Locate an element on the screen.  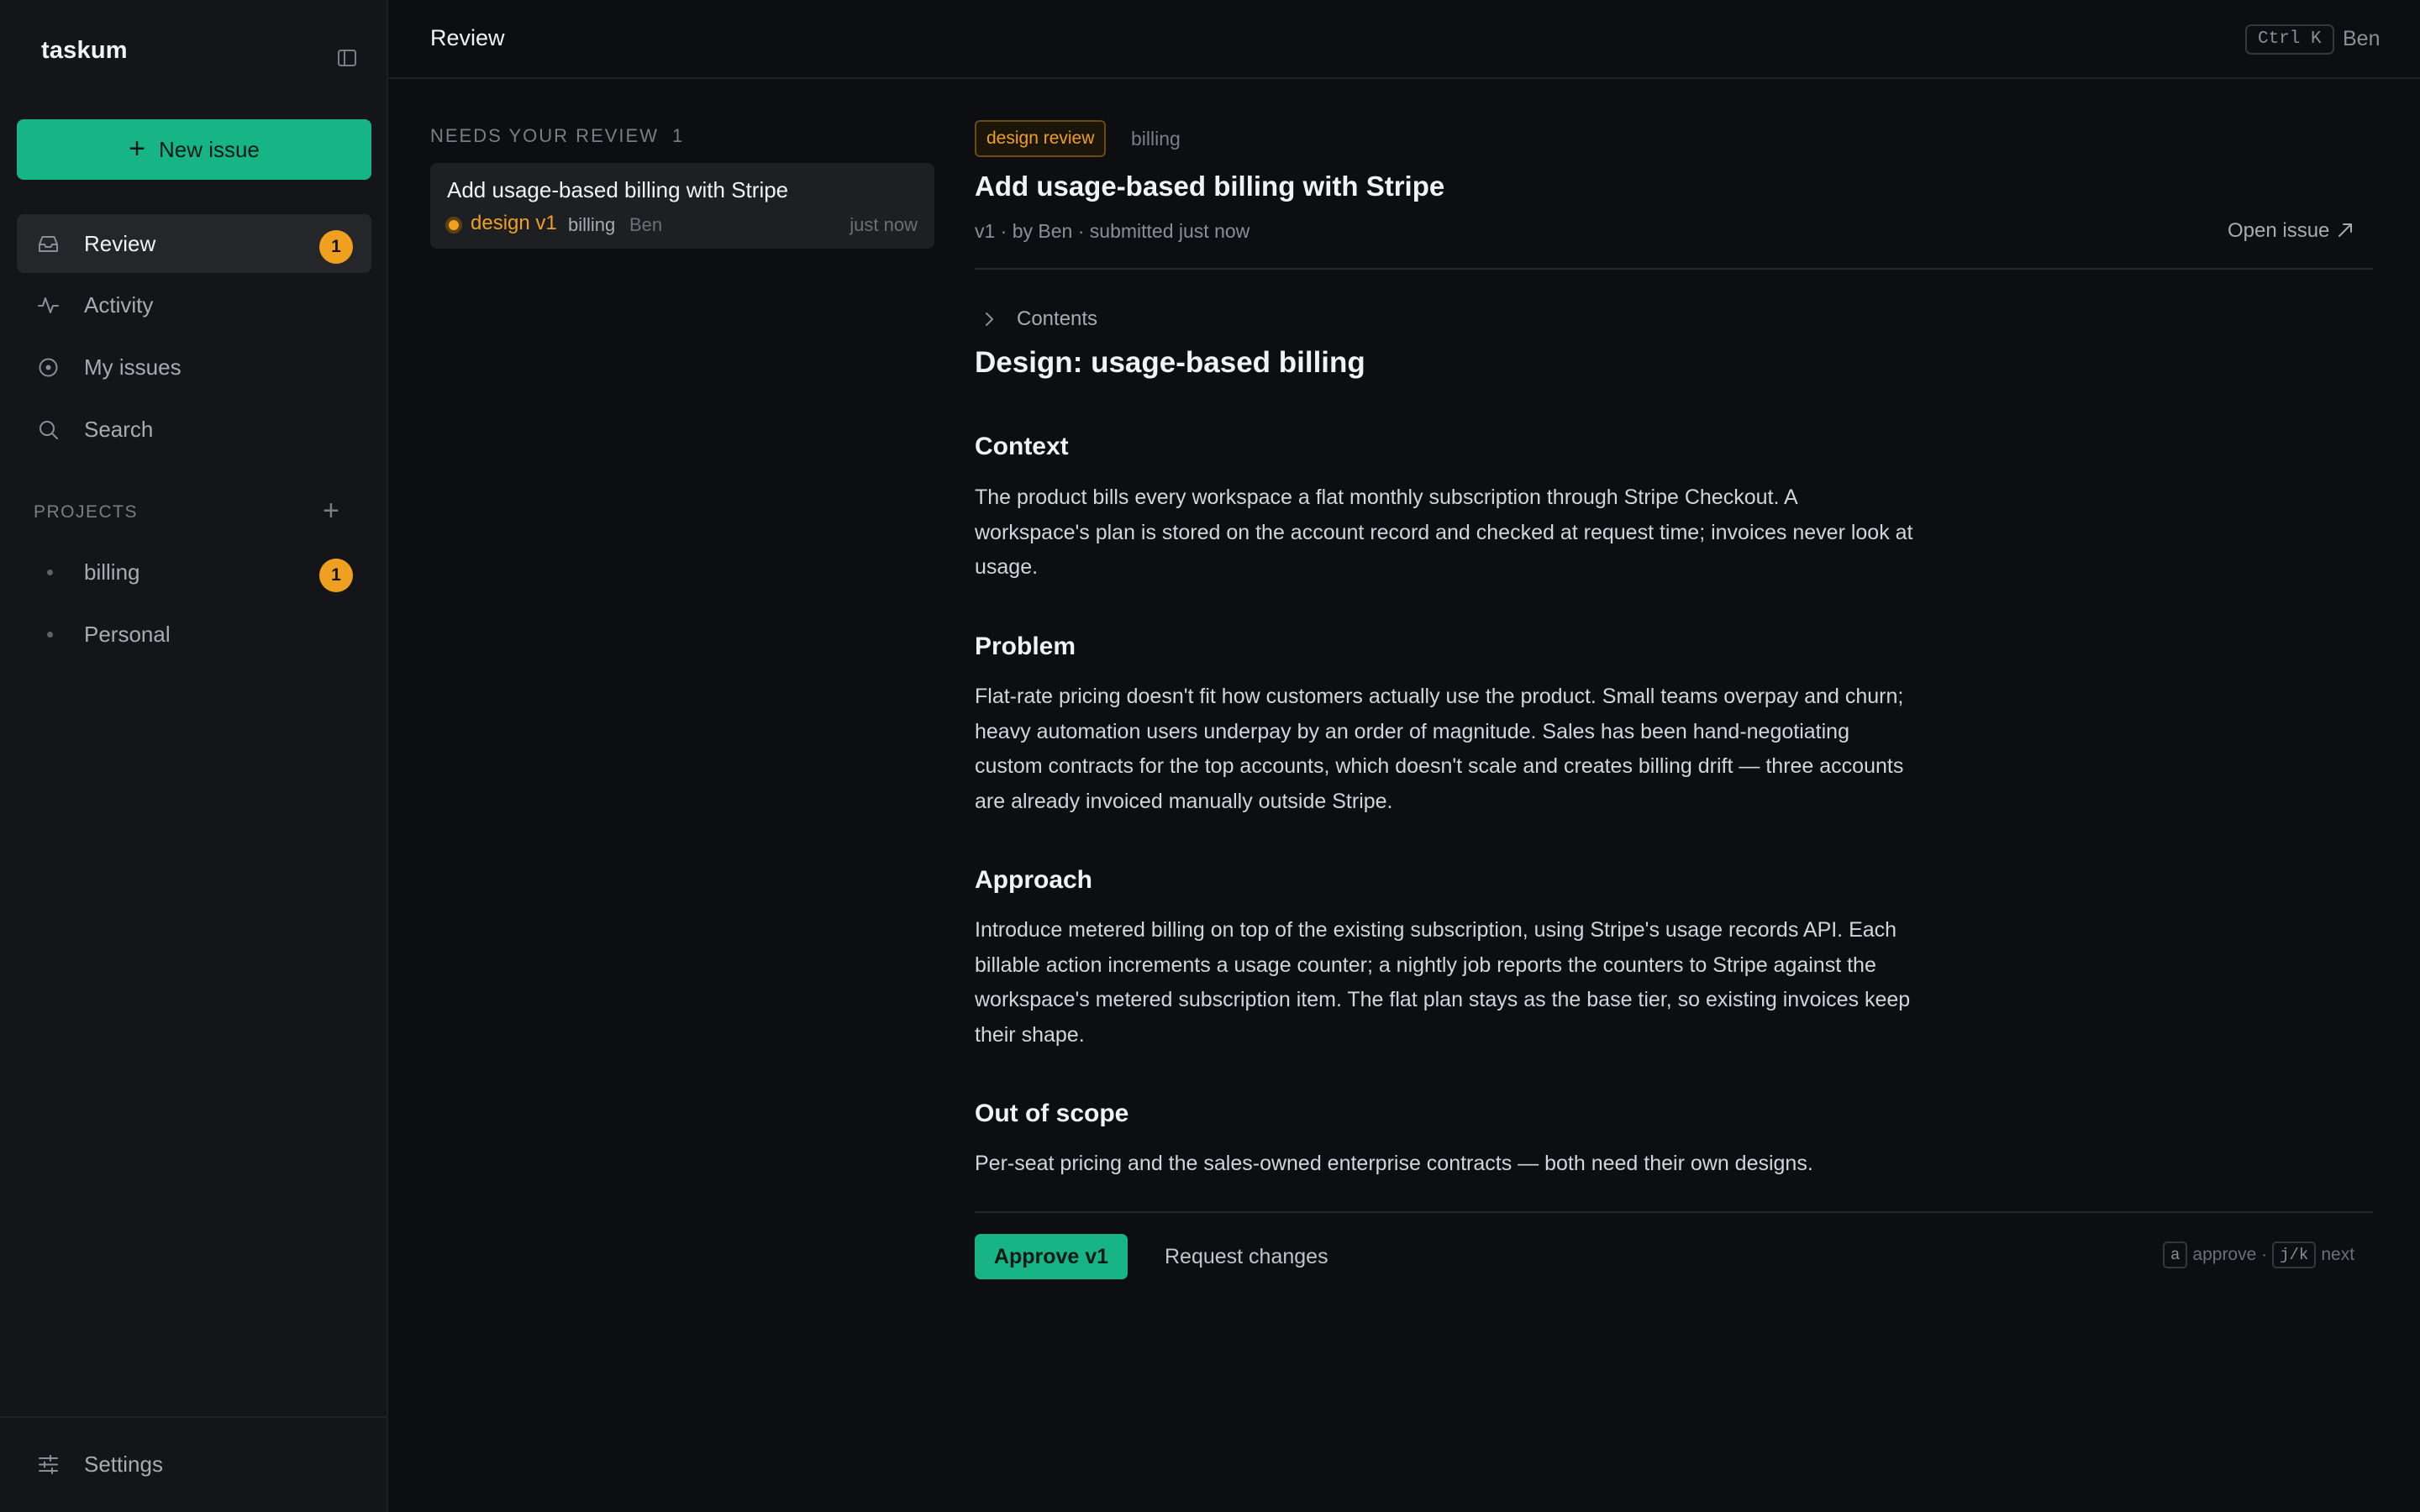
section-heading-context: Context is located at coordinates (1022, 446).